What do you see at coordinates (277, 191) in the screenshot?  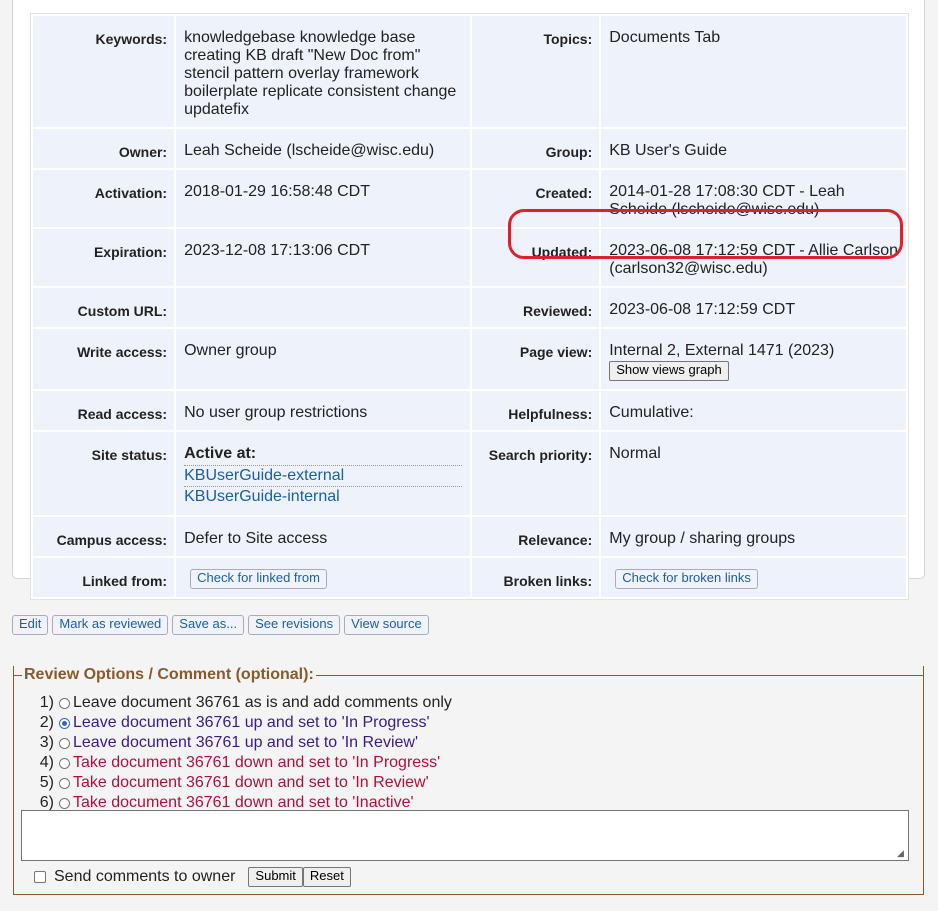 I see `field-value-text: 2018-01-29 16:58:48 CDT` at bounding box center [277, 191].